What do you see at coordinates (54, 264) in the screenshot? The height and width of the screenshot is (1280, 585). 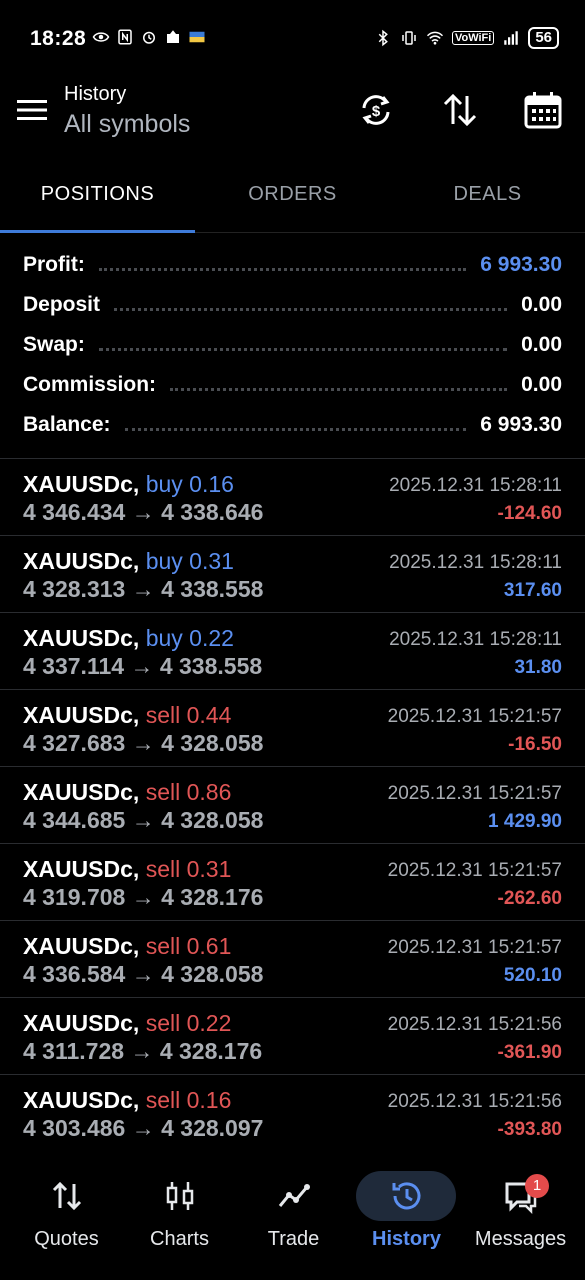 I see `summary-label: Profit:` at bounding box center [54, 264].